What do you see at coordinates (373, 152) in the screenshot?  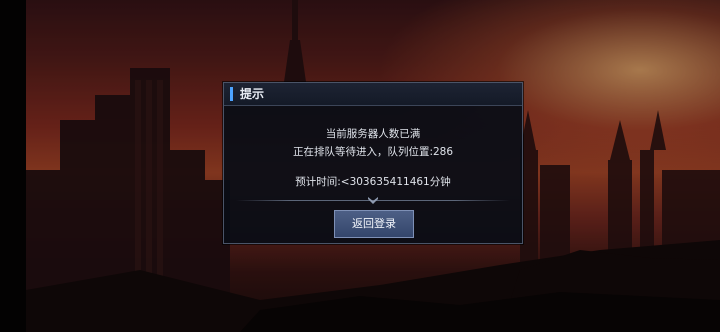 I see `queue-position-message: 正在排队等待进入，队列位置:286` at bounding box center [373, 152].